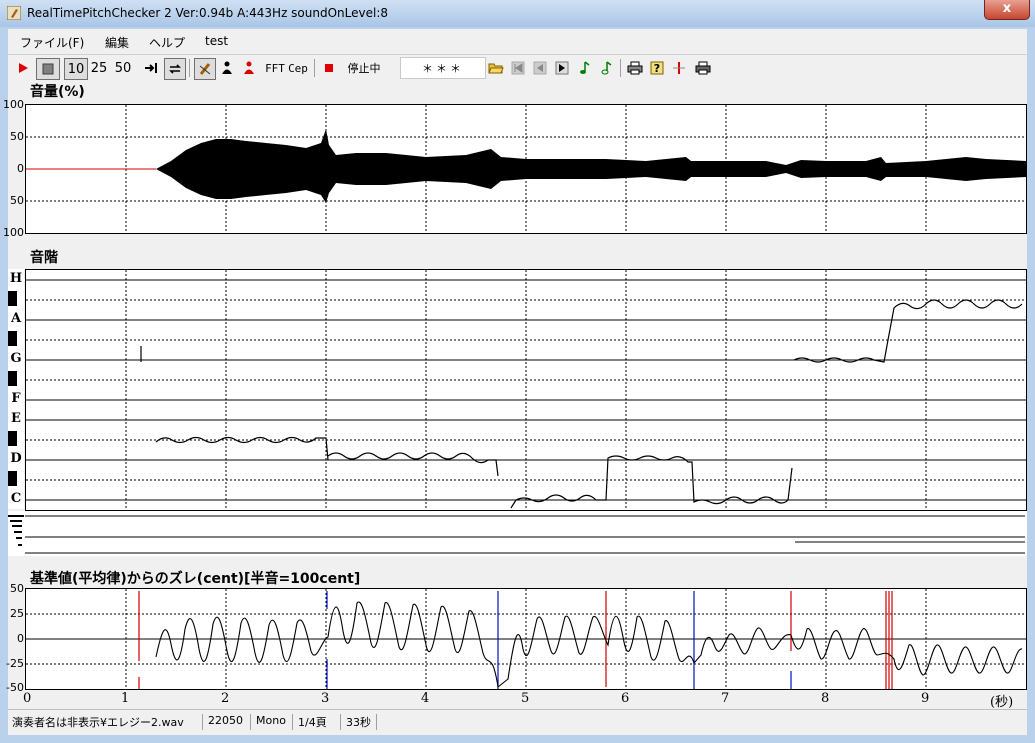 This screenshot has height=743, width=1035. Describe the element at coordinates (443, 68) in the screenshot. I see `display-field: ＊＊＊` at that location.